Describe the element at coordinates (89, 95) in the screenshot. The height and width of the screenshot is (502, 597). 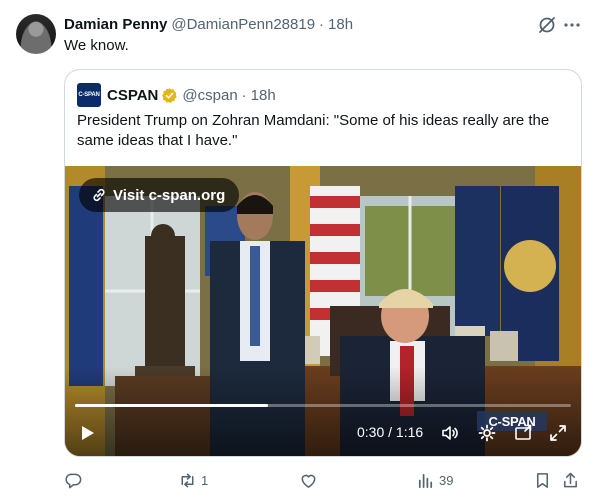
I see `quote-avatar: C-SPAN` at that location.